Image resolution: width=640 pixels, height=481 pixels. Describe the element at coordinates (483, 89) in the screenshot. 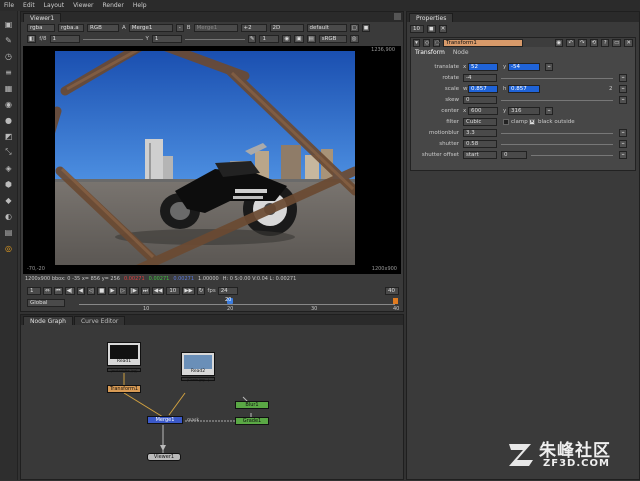

I see `scale-w-field: 0.857` at that location.